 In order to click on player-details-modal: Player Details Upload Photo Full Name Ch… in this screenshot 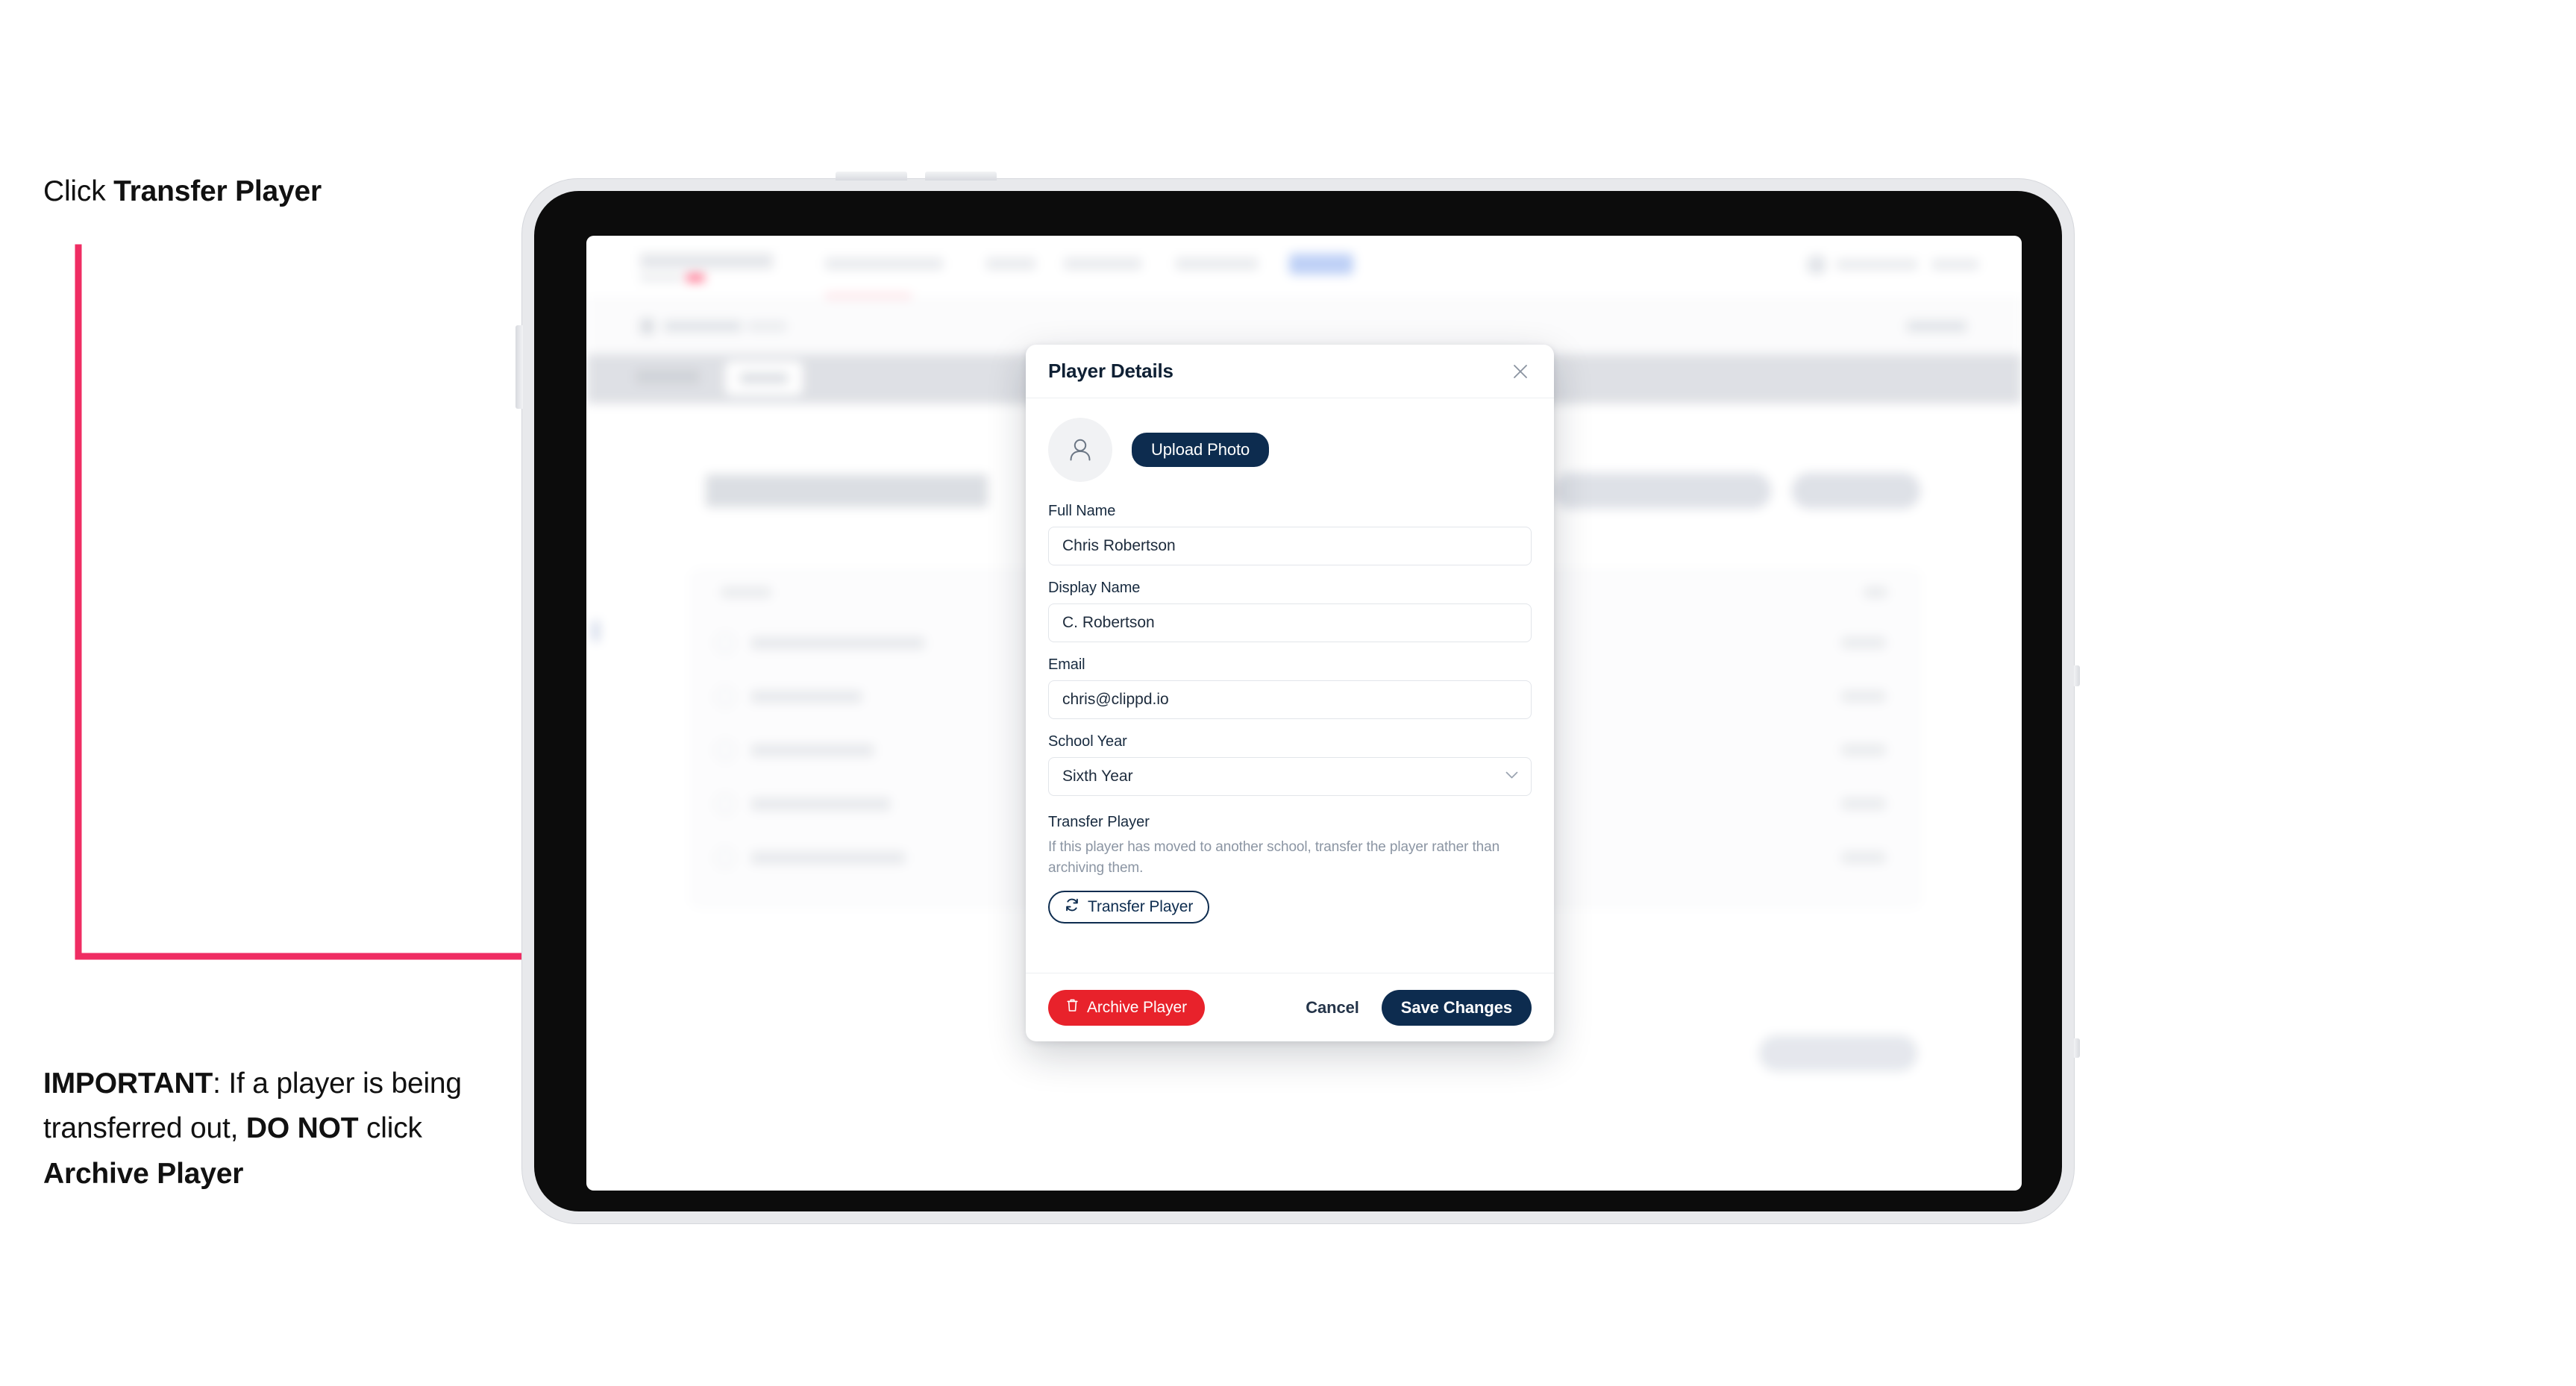, I will do `click(1290, 693)`.